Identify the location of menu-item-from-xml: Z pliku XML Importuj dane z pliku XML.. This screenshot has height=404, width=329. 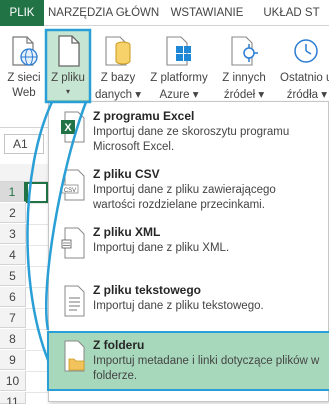
(189, 248).